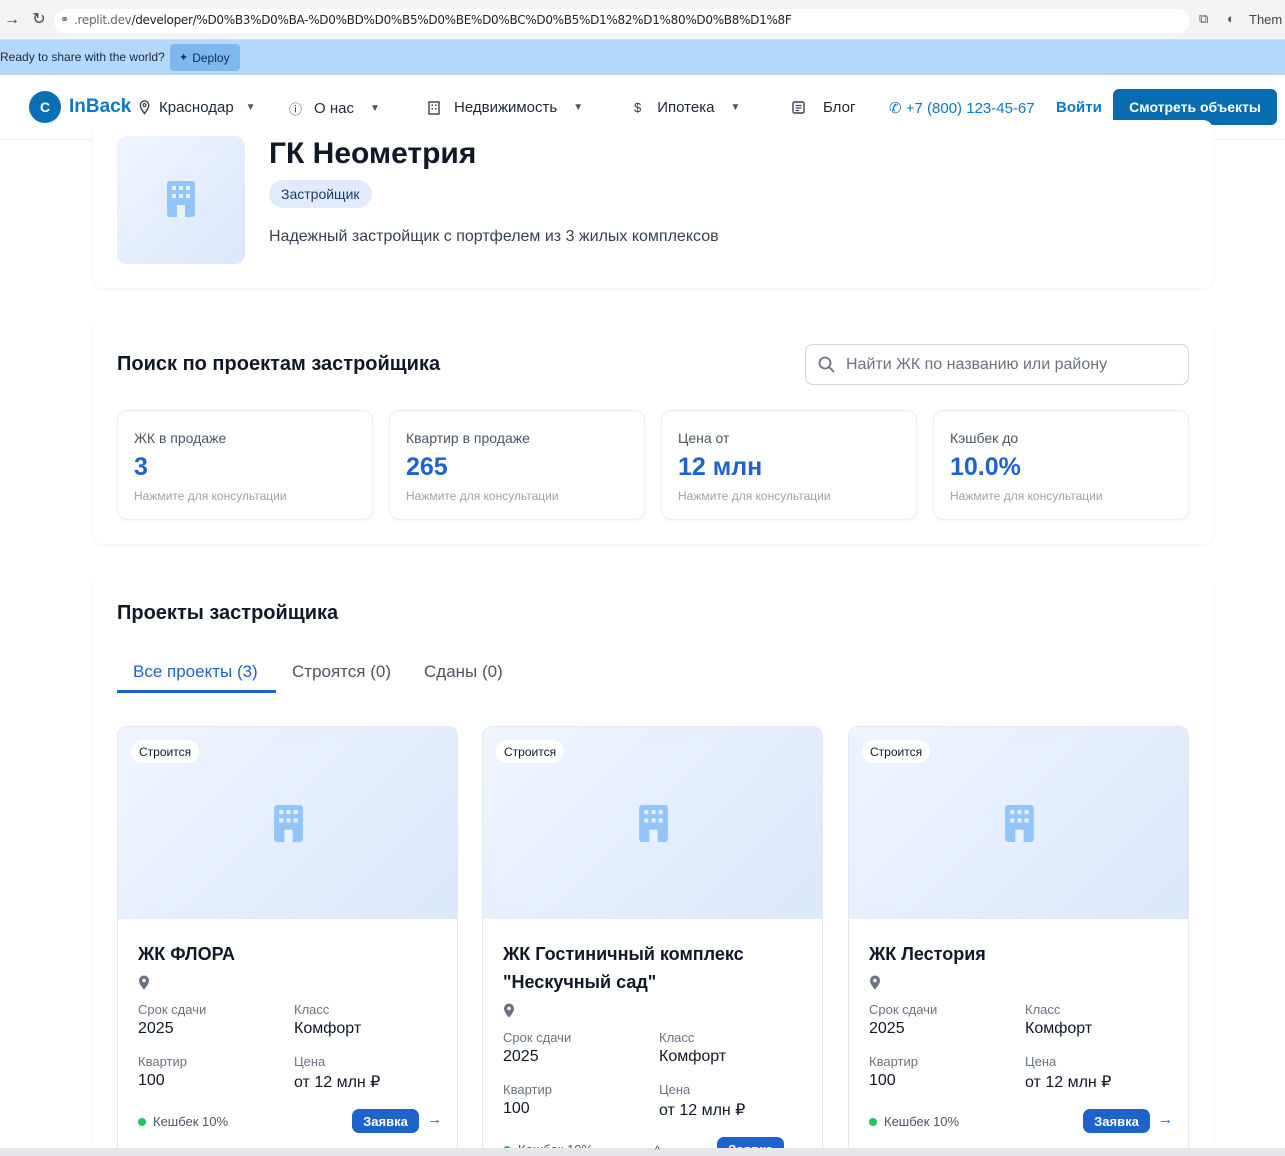  I want to click on tab-under-construction: Строятся (0), so click(341, 672).